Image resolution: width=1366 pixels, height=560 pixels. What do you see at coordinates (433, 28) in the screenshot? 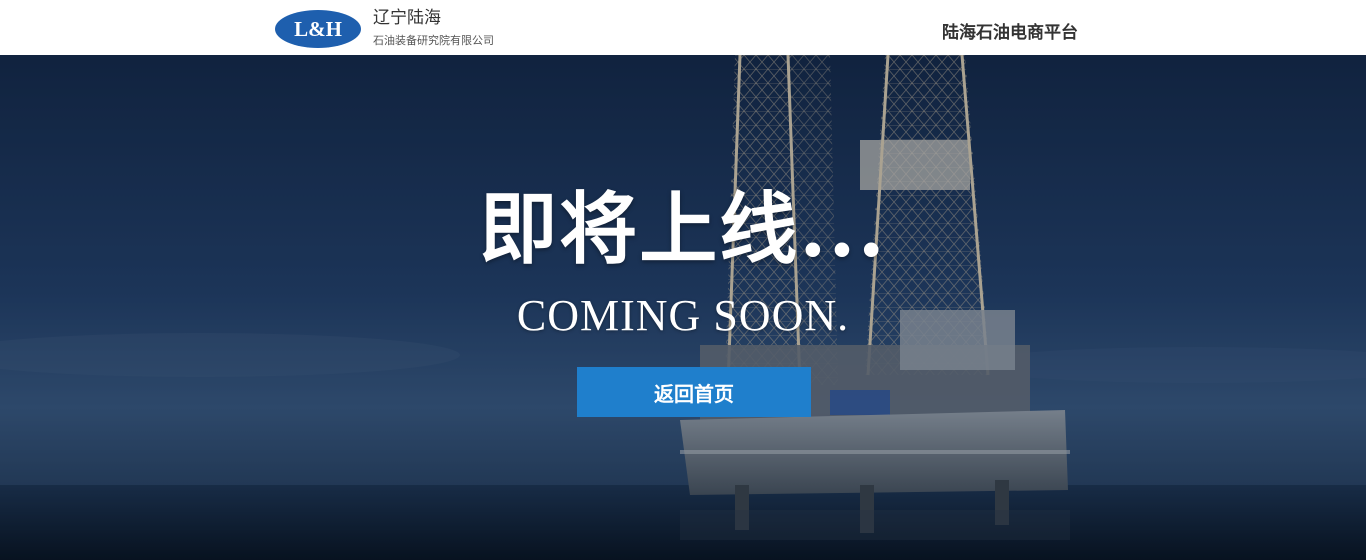
I see `logo-text: 辽宁陆海 石油装备研究院有限公司` at bounding box center [433, 28].